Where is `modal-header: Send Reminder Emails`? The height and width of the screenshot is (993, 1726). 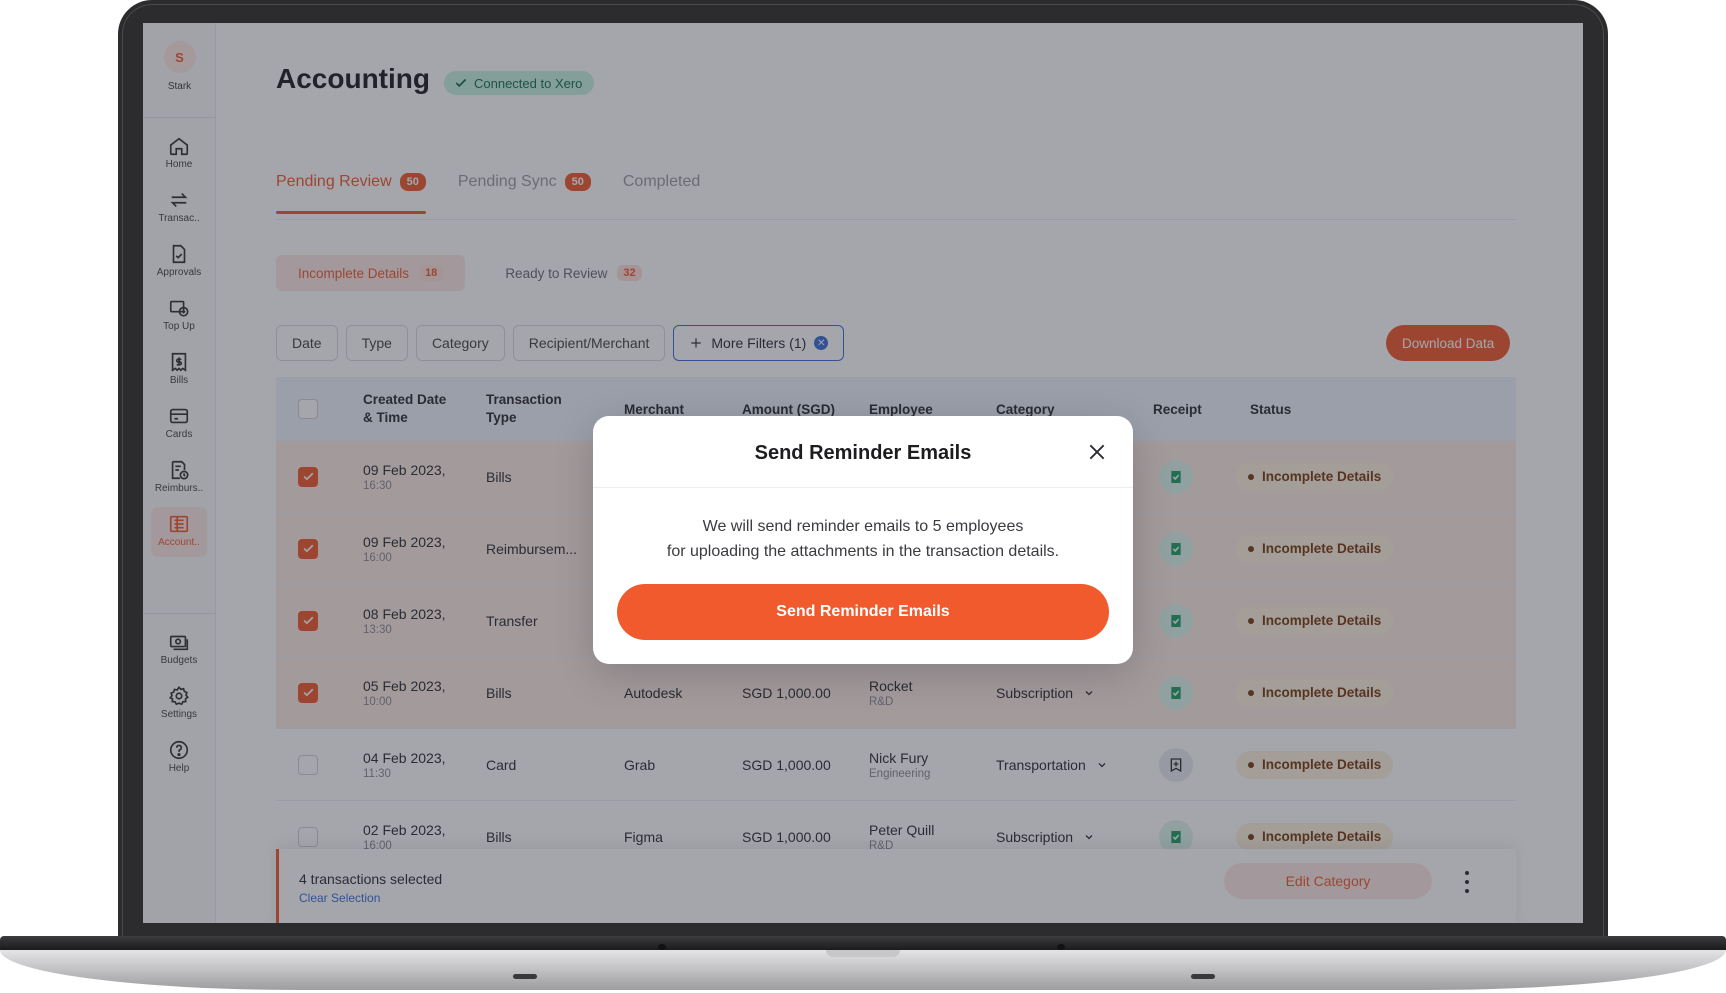 modal-header: Send Reminder Emails is located at coordinates (863, 452).